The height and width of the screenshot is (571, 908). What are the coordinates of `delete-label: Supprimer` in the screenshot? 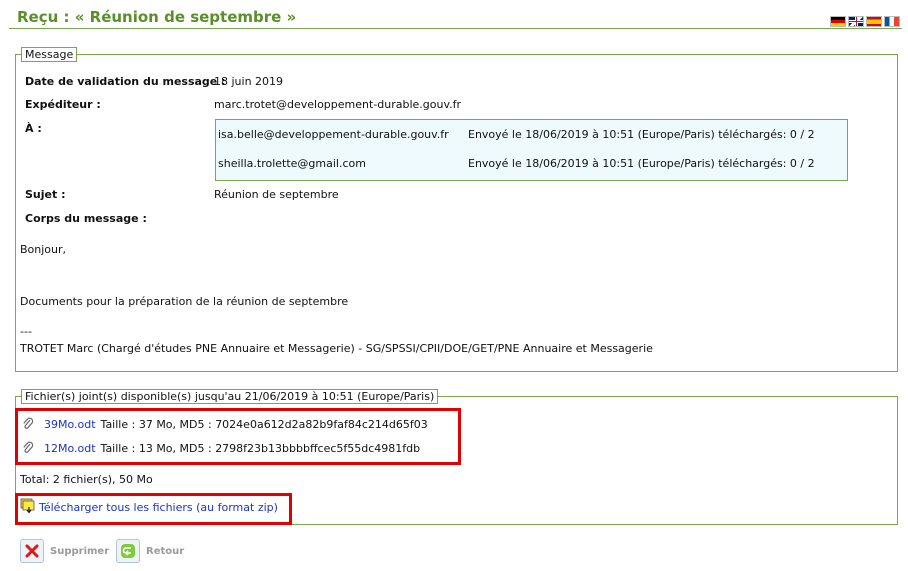 It's located at (80, 551).